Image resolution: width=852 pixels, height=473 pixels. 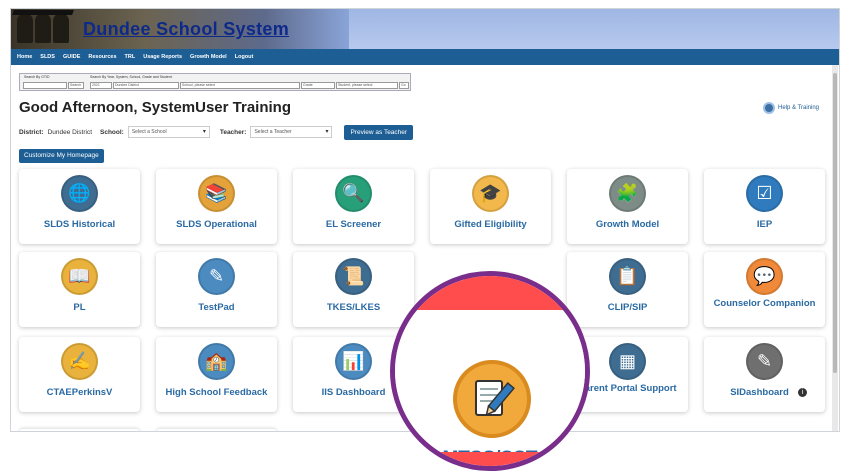 I want to click on books-icon: 📚, so click(x=216, y=193).